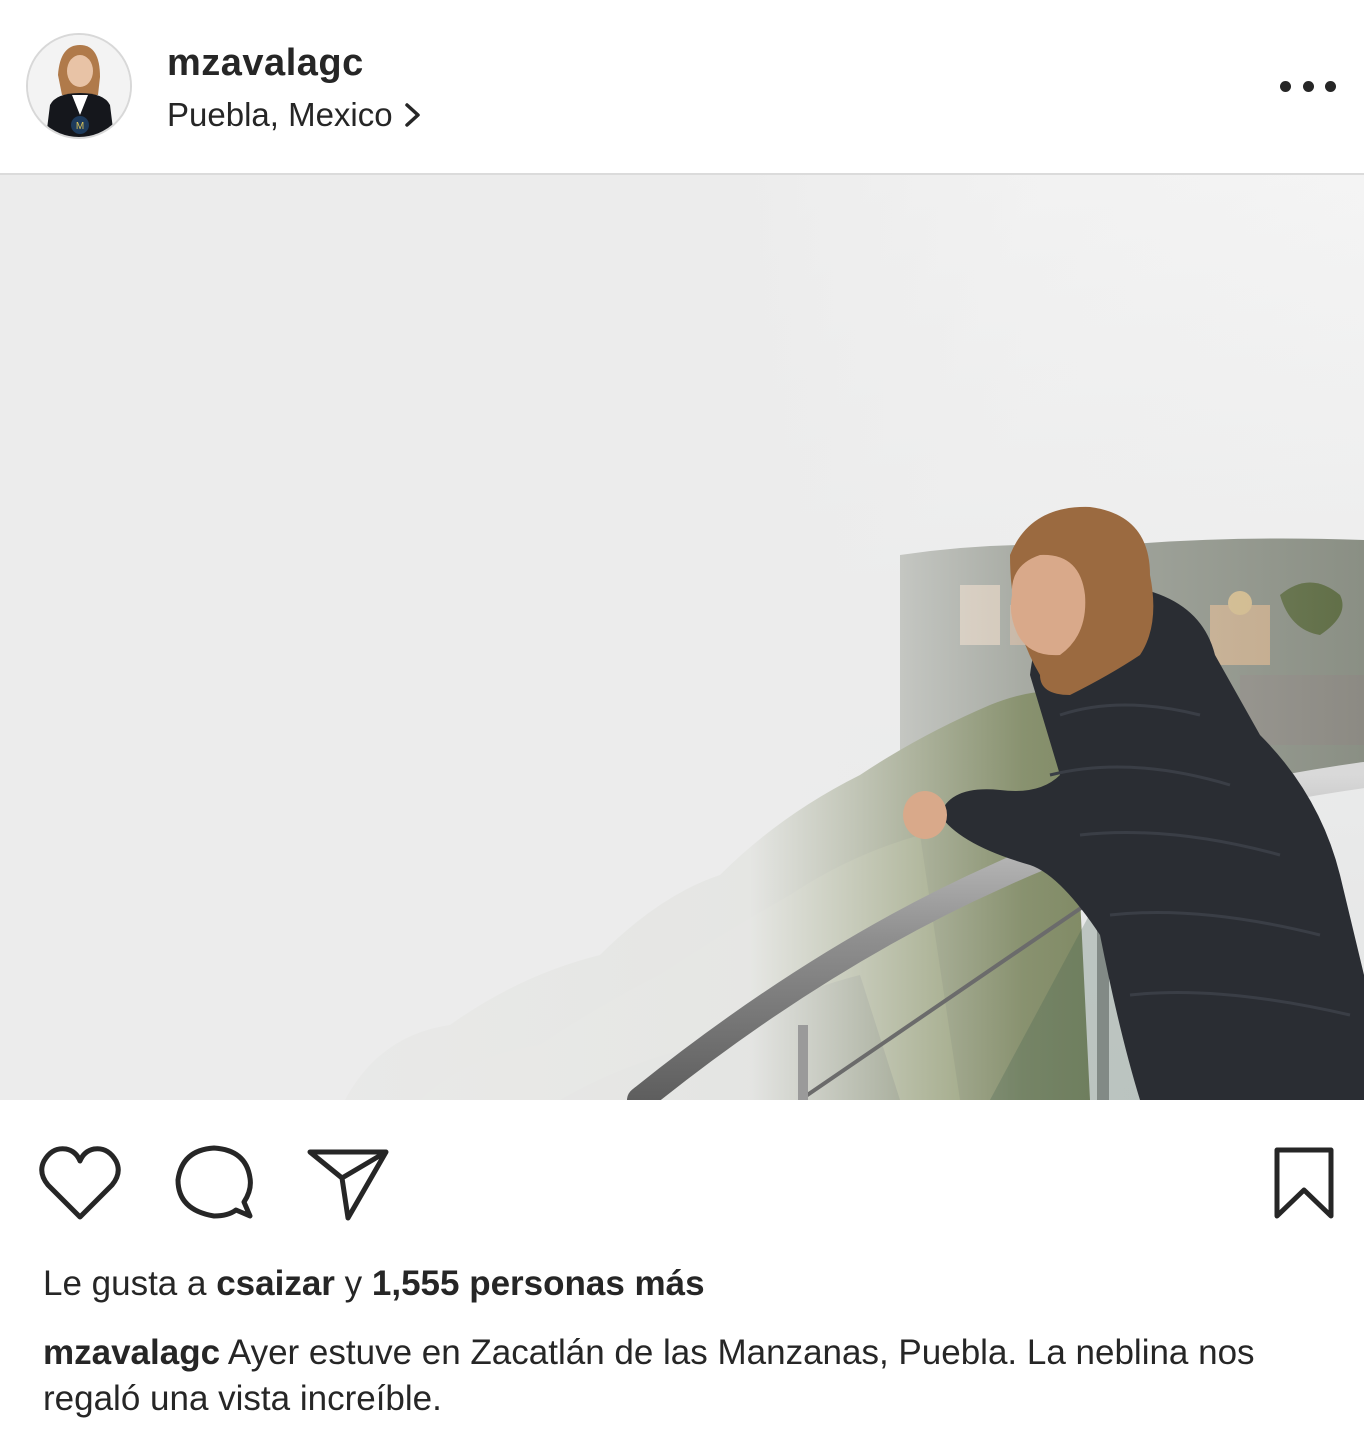  I want to click on avatar-image: M, so click(79, 86).